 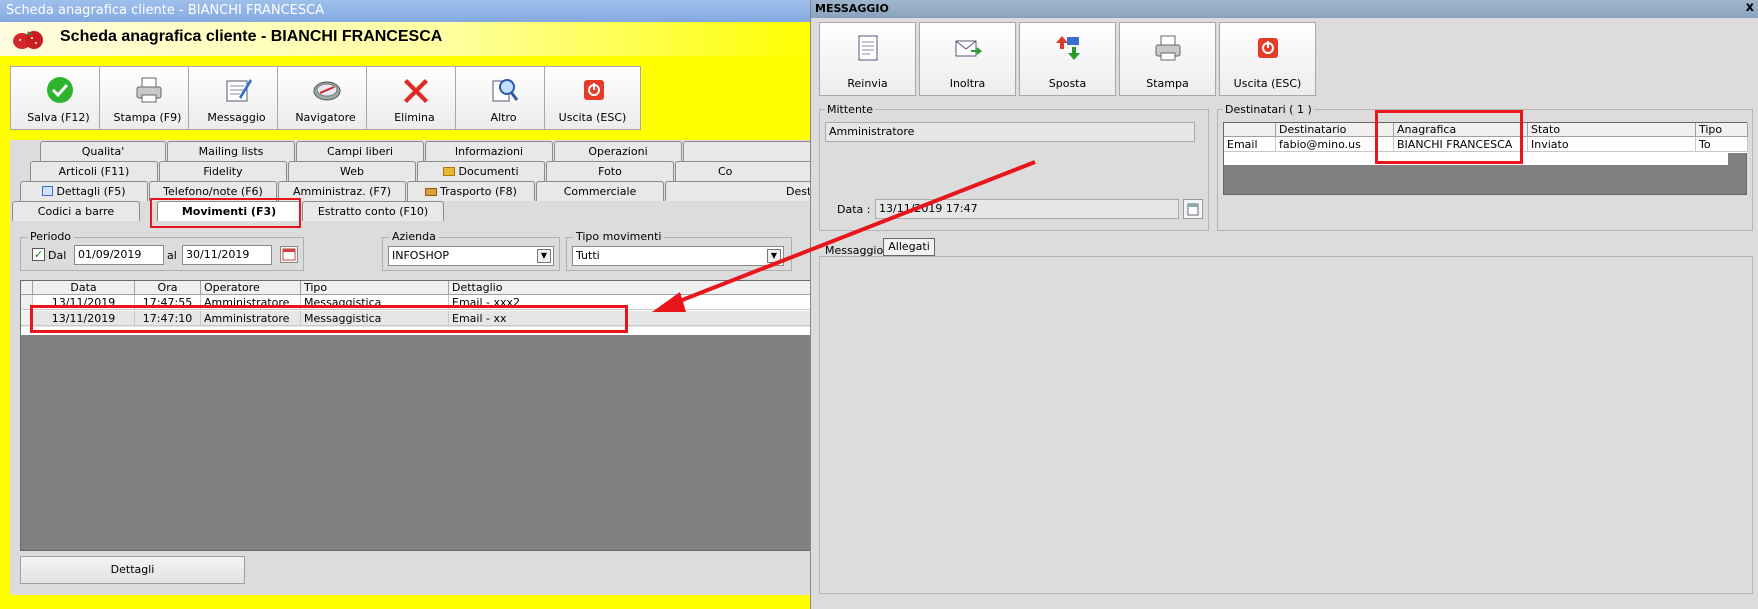 I want to click on annotation-arrow, so click(x=844, y=236).